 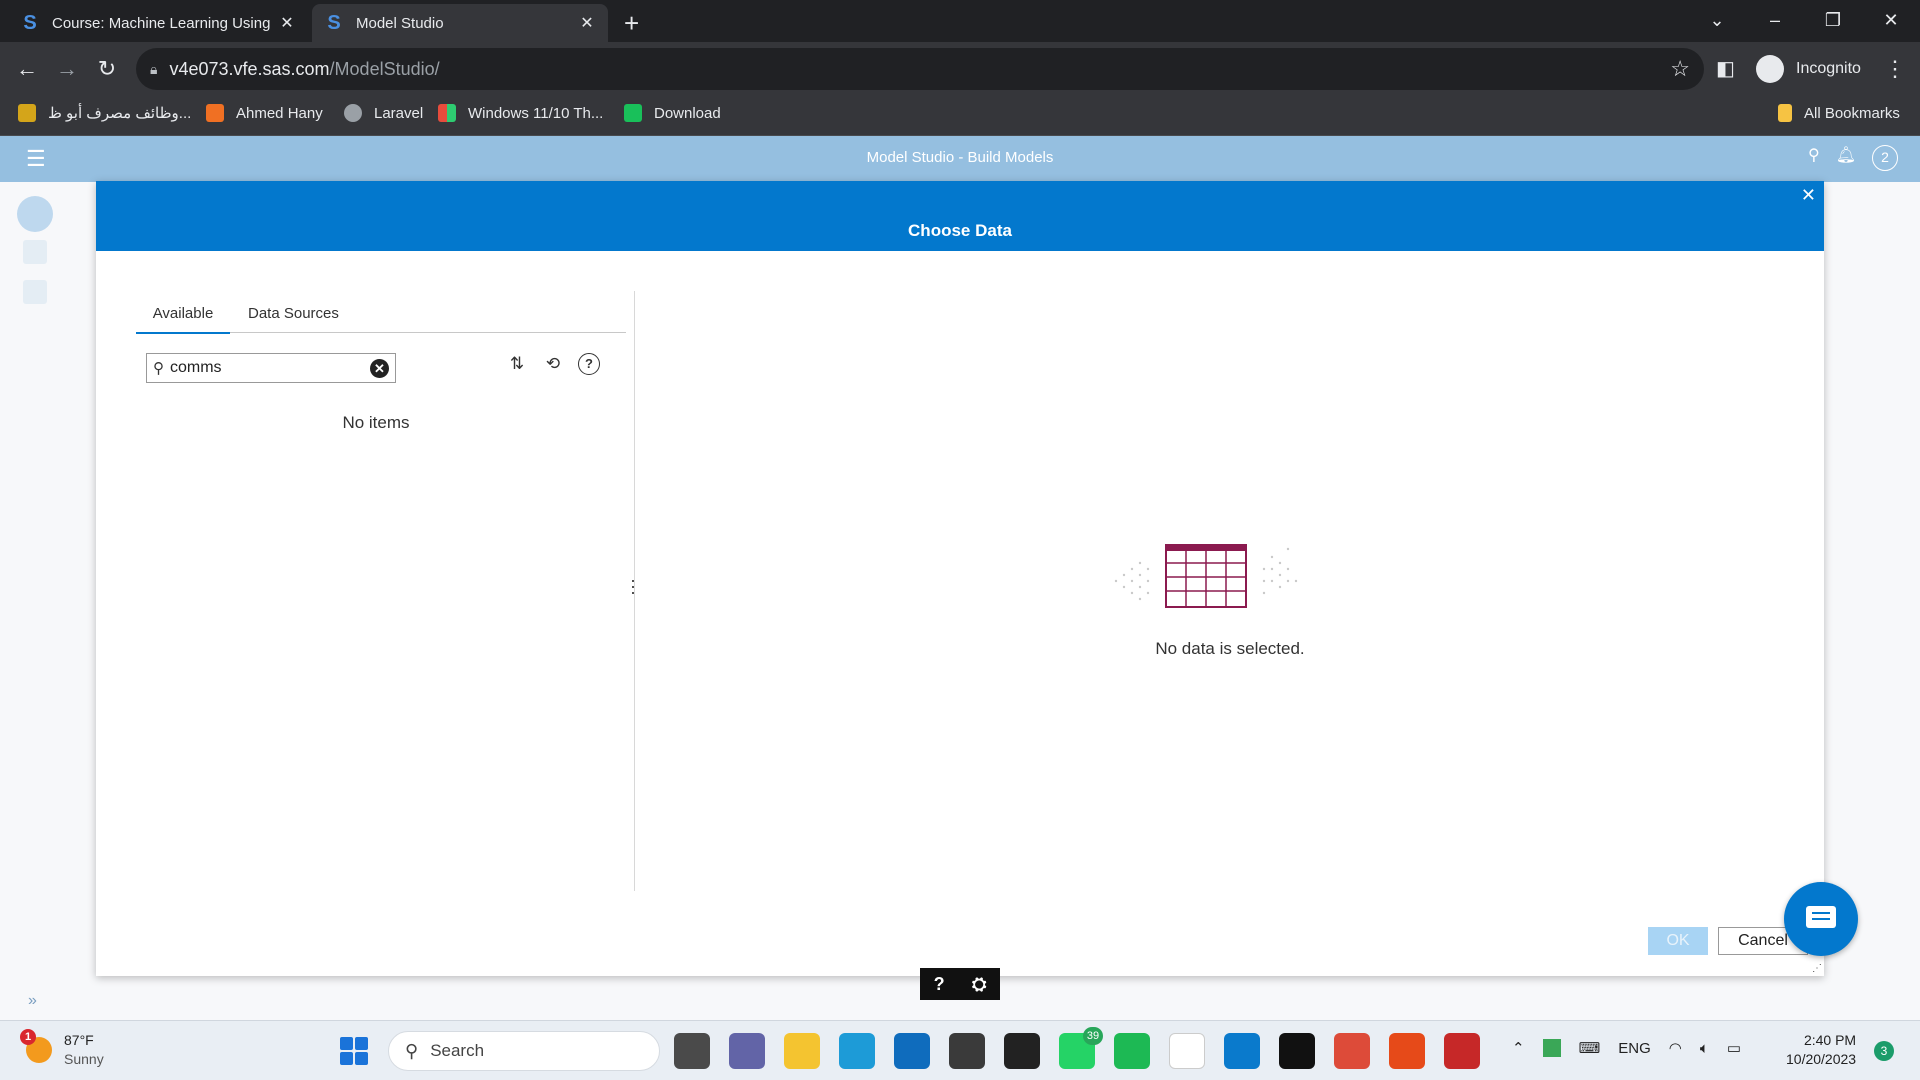 I want to click on search-field: ⚲ ✕, so click(x=271, y=368).